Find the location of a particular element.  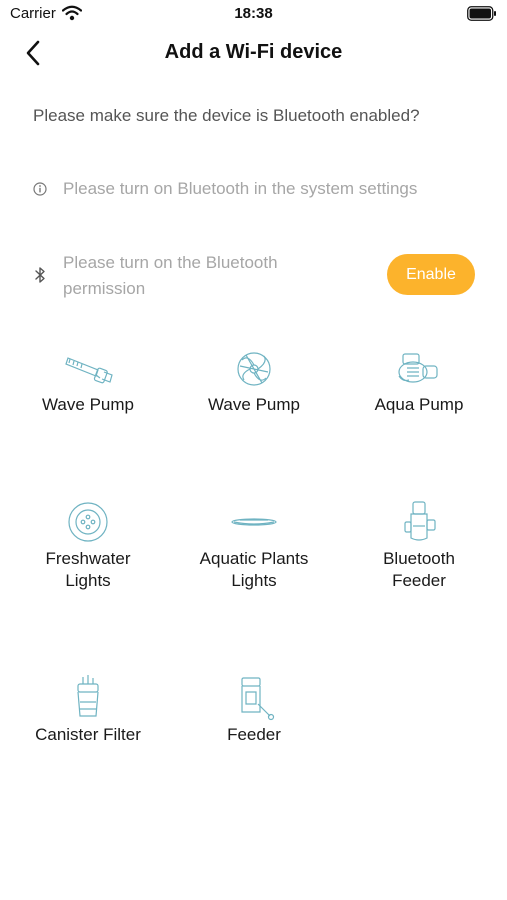

flat-light-icon is located at coordinates (254, 522).